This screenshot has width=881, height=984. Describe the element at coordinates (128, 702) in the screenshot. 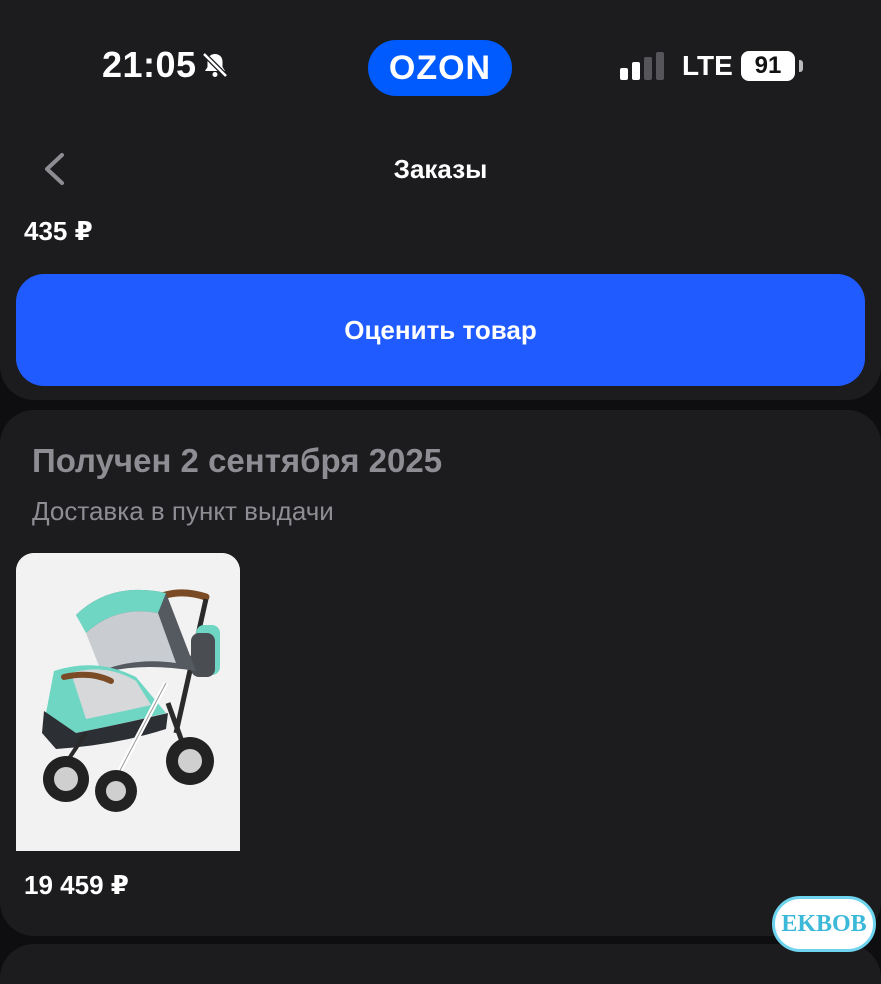

I see `stroller-image` at that location.